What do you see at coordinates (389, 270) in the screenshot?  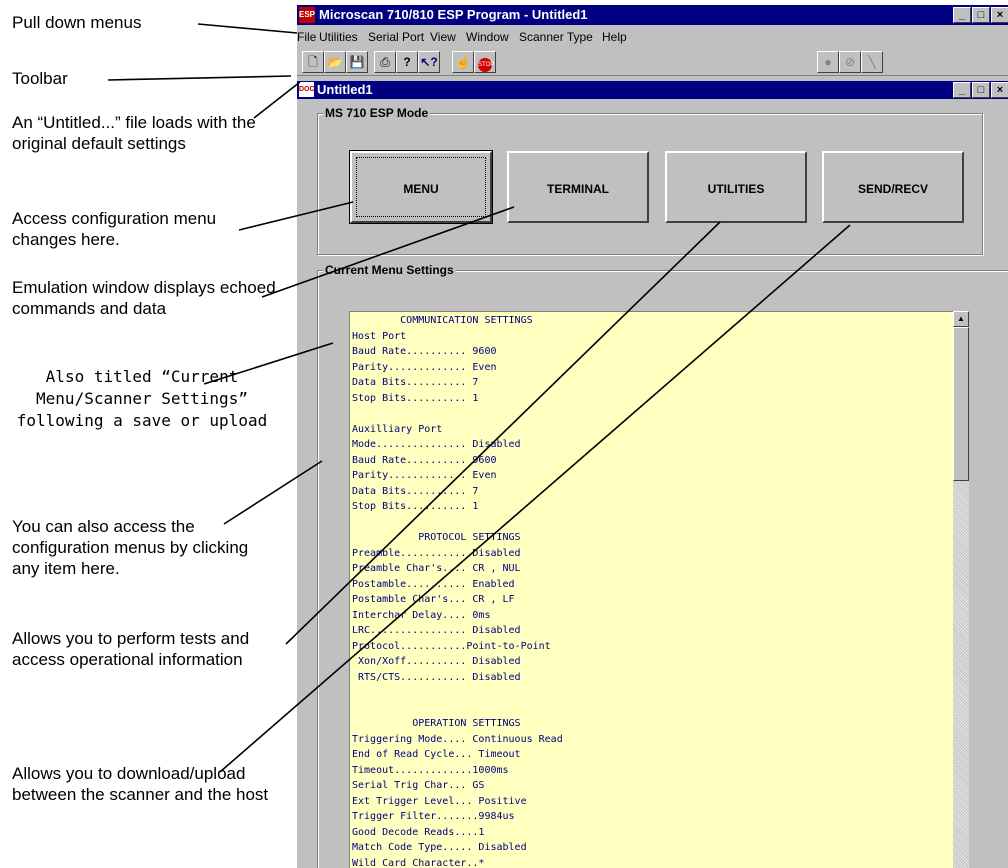 I see `settings-group-label: Current Menu Settings` at bounding box center [389, 270].